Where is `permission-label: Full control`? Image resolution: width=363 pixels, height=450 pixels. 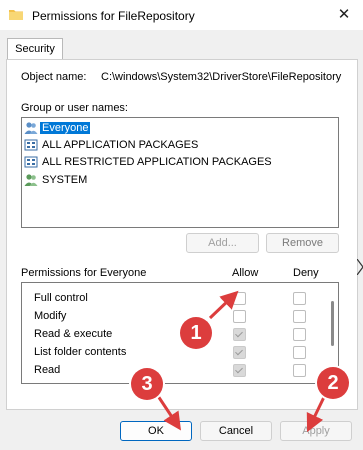
permission-label: Full control is located at coordinates (61, 298).